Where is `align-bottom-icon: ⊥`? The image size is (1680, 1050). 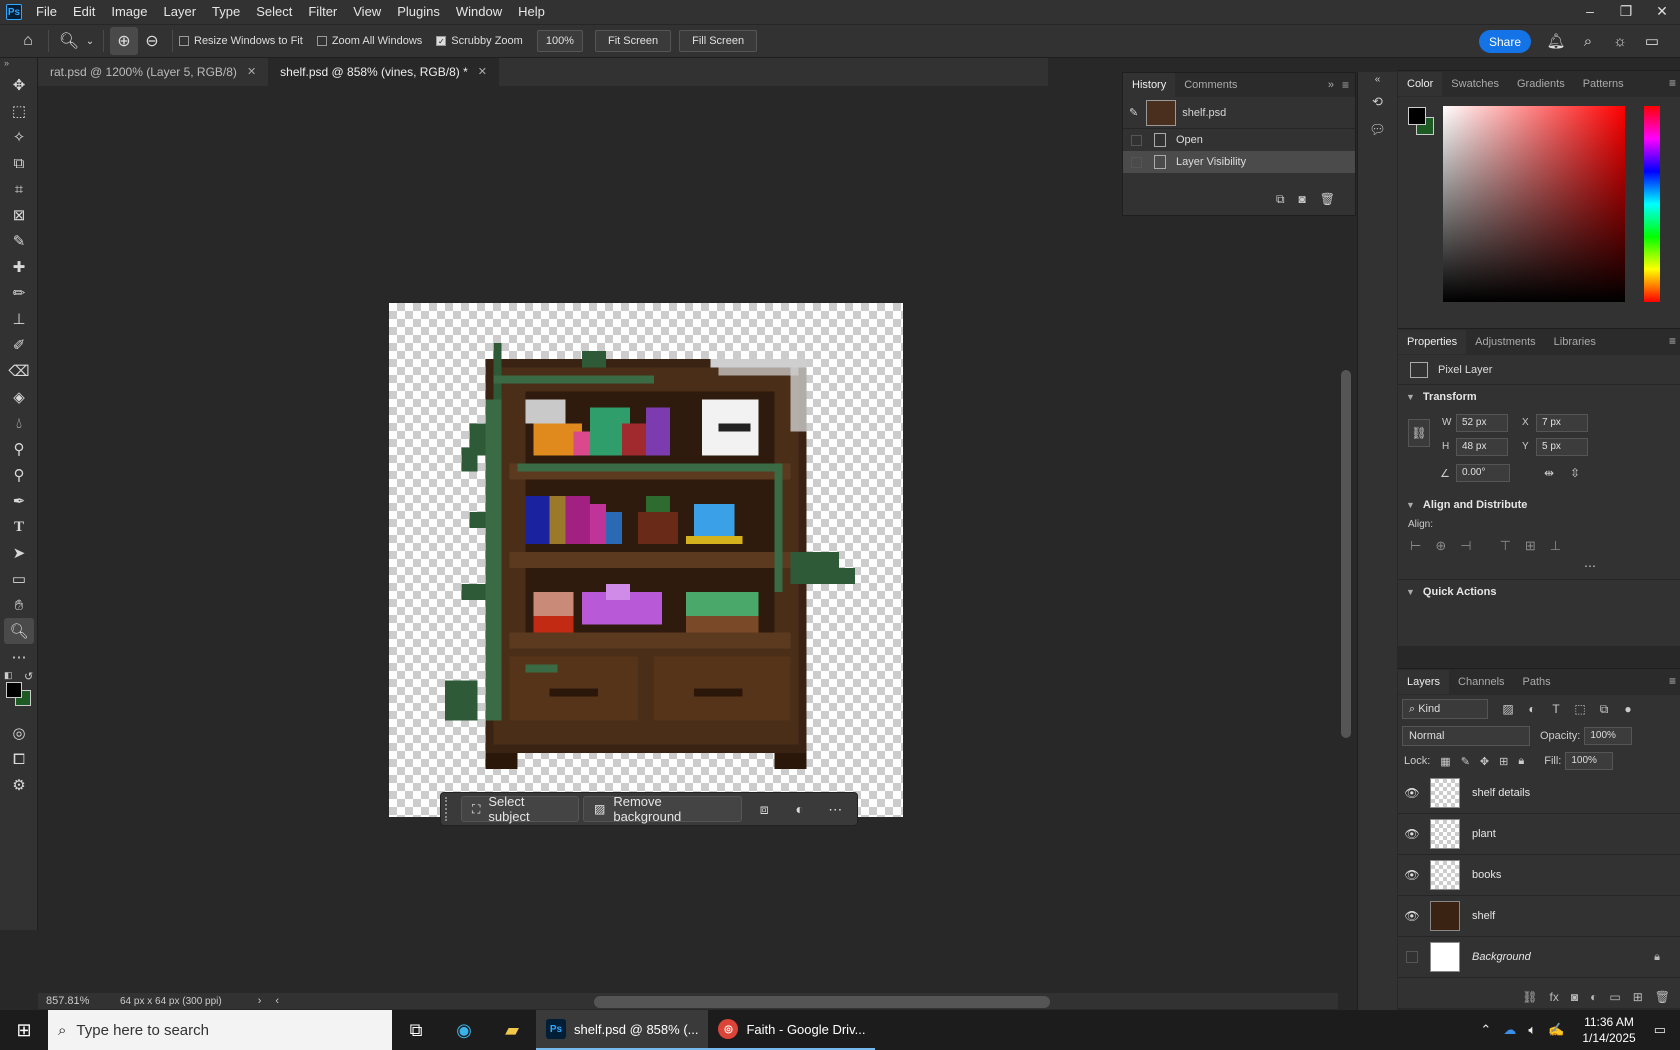 align-bottom-icon: ⊥ is located at coordinates (1555, 546).